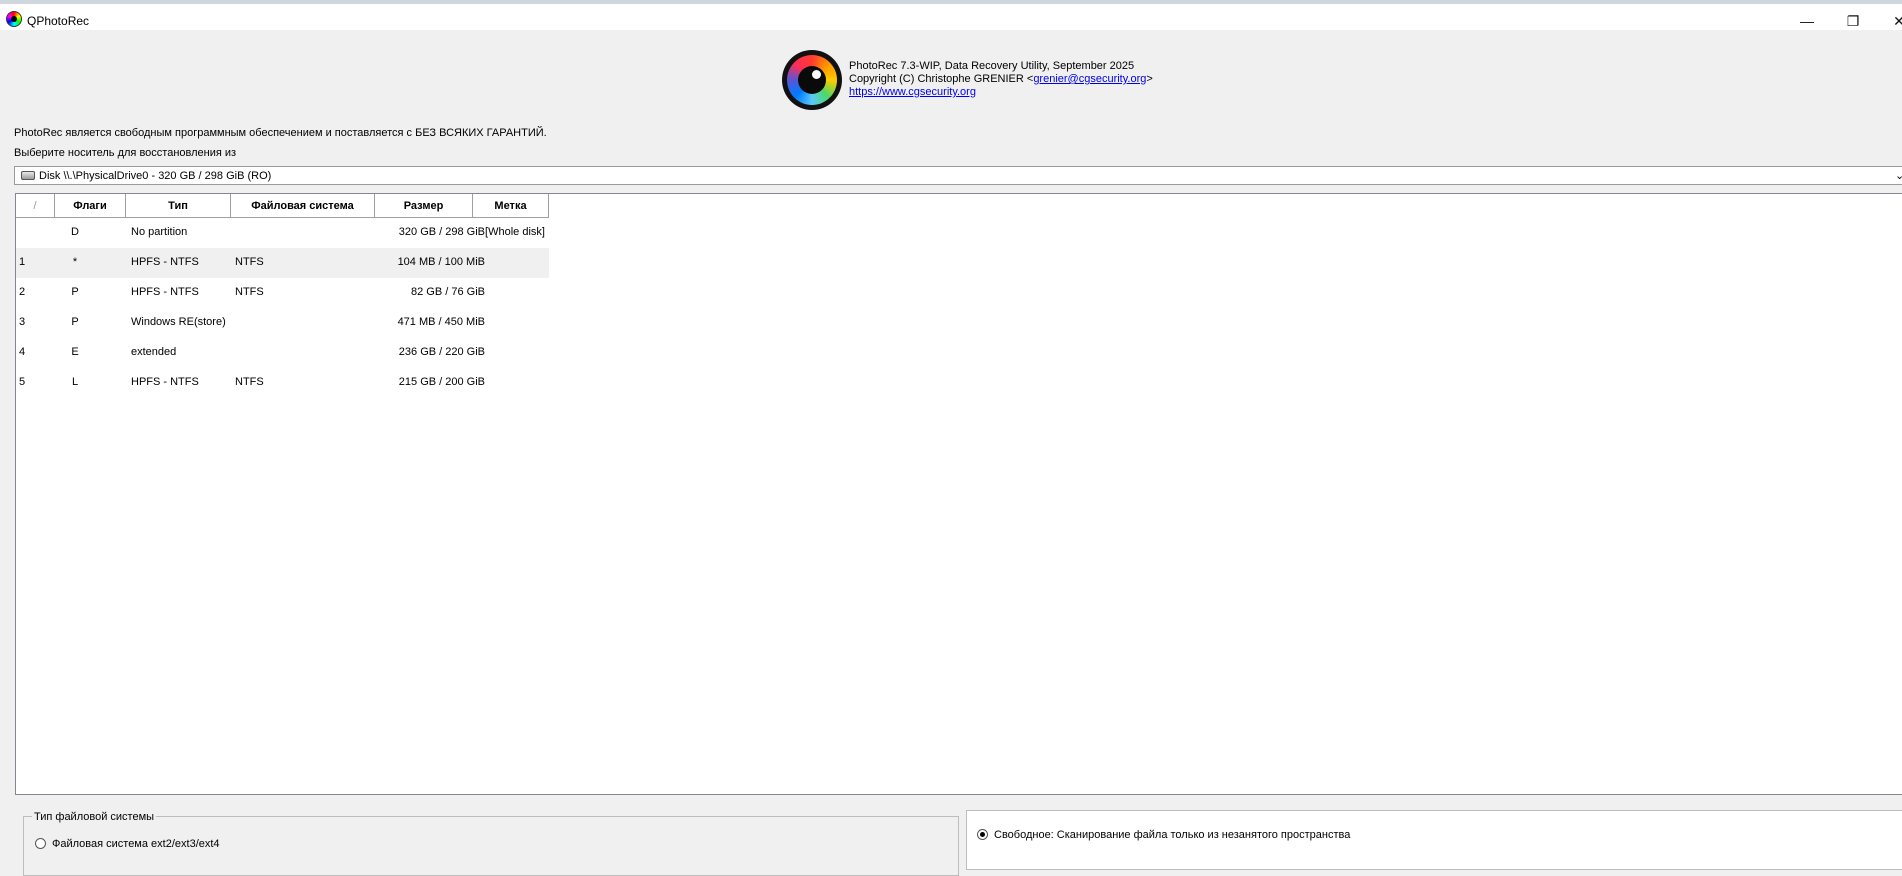 This screenshot has height=876, width=1902. Describe the element at coordinates (1853, 21) in the screenshot. I see `restore-button: ❐` at that location.